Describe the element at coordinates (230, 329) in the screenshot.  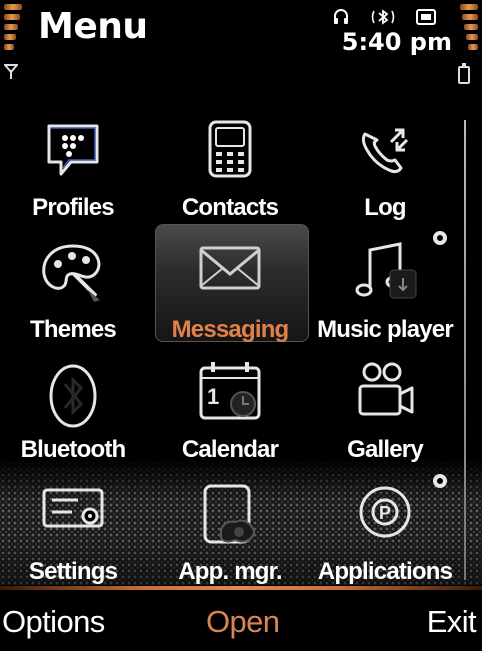
I see `menu-item-label: Messaging` at that location.